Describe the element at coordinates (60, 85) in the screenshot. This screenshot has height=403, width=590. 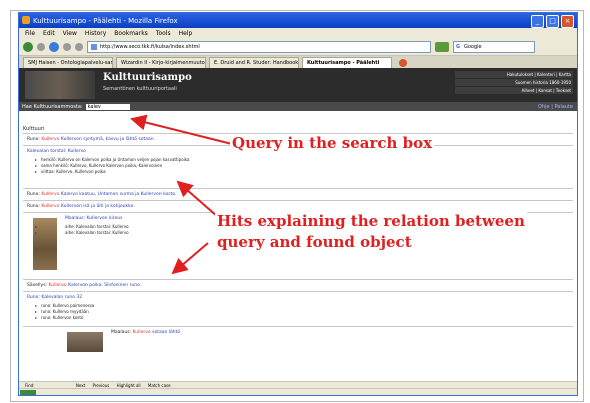
I see `site-logo-image` at that location.